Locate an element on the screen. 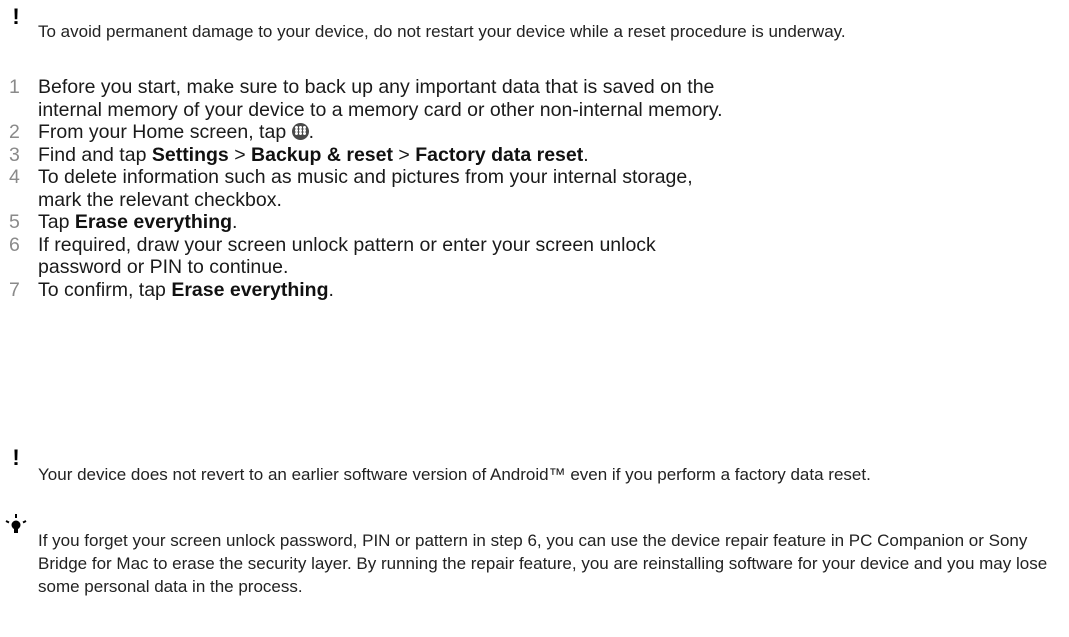 This screenshot has height=637, width=1069. step-text: From your Home screen, tap . is located at coordinates (176, 132).